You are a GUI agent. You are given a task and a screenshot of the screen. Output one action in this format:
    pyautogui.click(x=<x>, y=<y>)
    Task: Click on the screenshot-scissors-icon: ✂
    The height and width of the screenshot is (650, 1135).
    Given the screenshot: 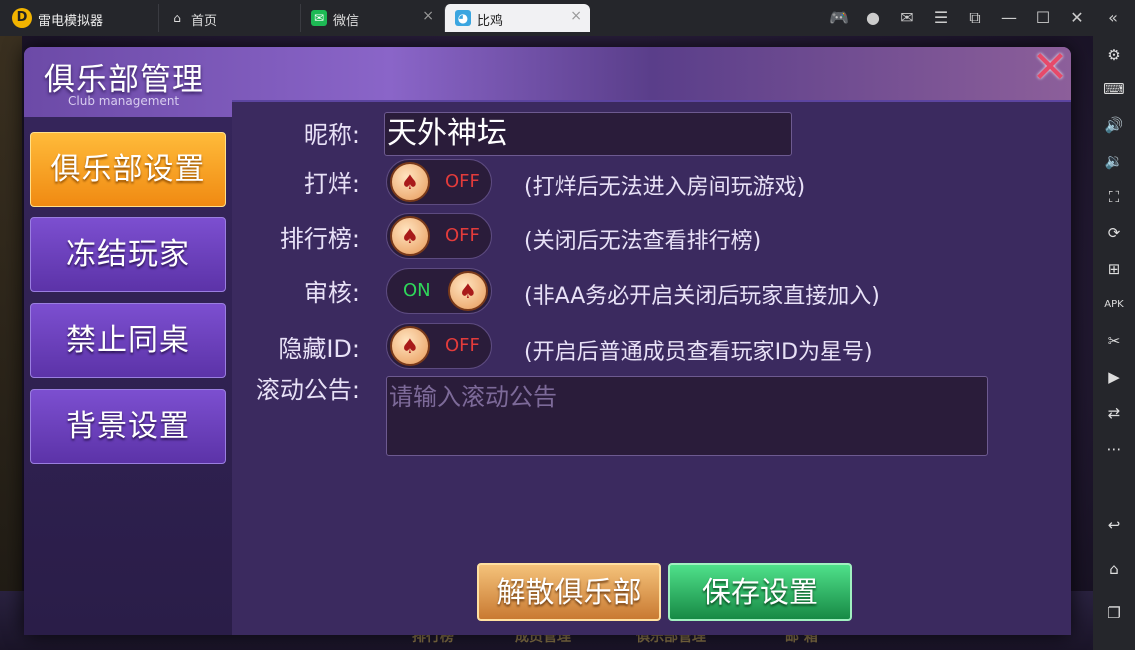 What is the action you would take?
    pyautogui.click(x=1114, y=341)
    